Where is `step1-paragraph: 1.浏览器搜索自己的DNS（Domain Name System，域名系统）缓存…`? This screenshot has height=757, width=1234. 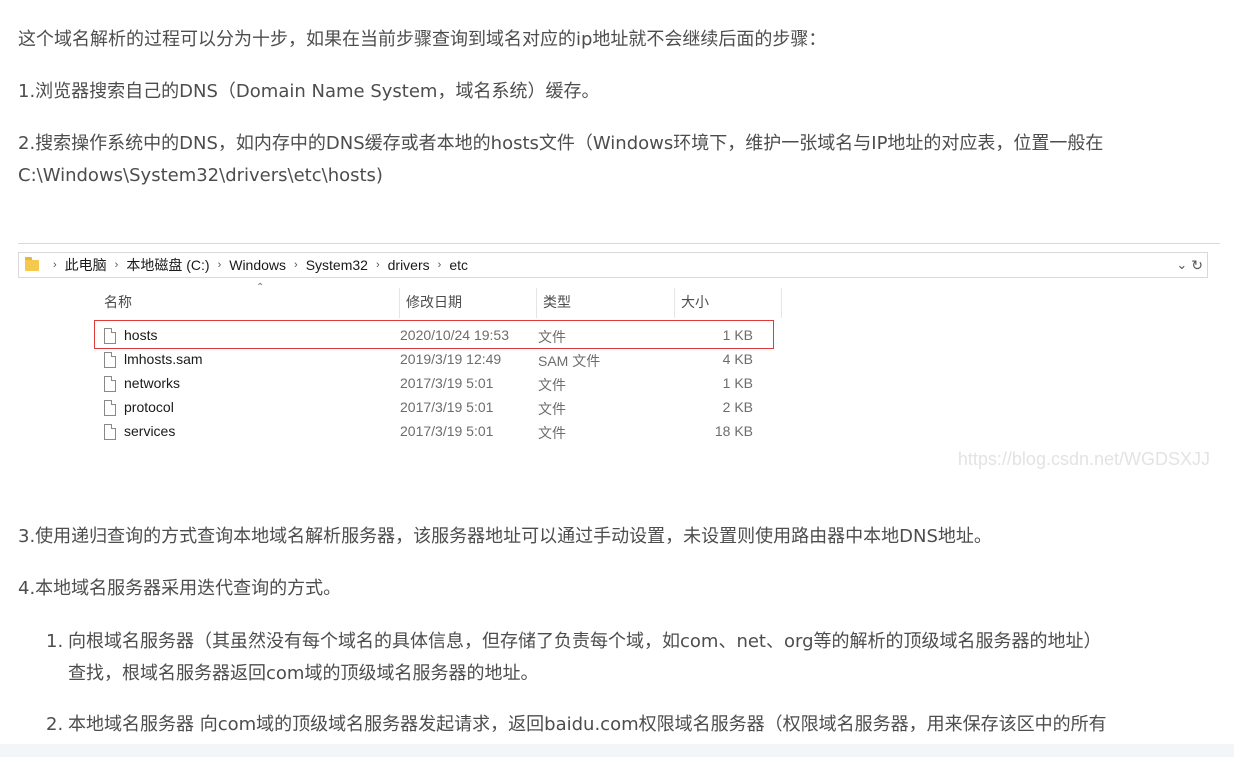 step1-paragraph: 1.浏览器搜索自己的DNS（Domain Name System，域名系统）缓存… is located at coordinates (309, 91).